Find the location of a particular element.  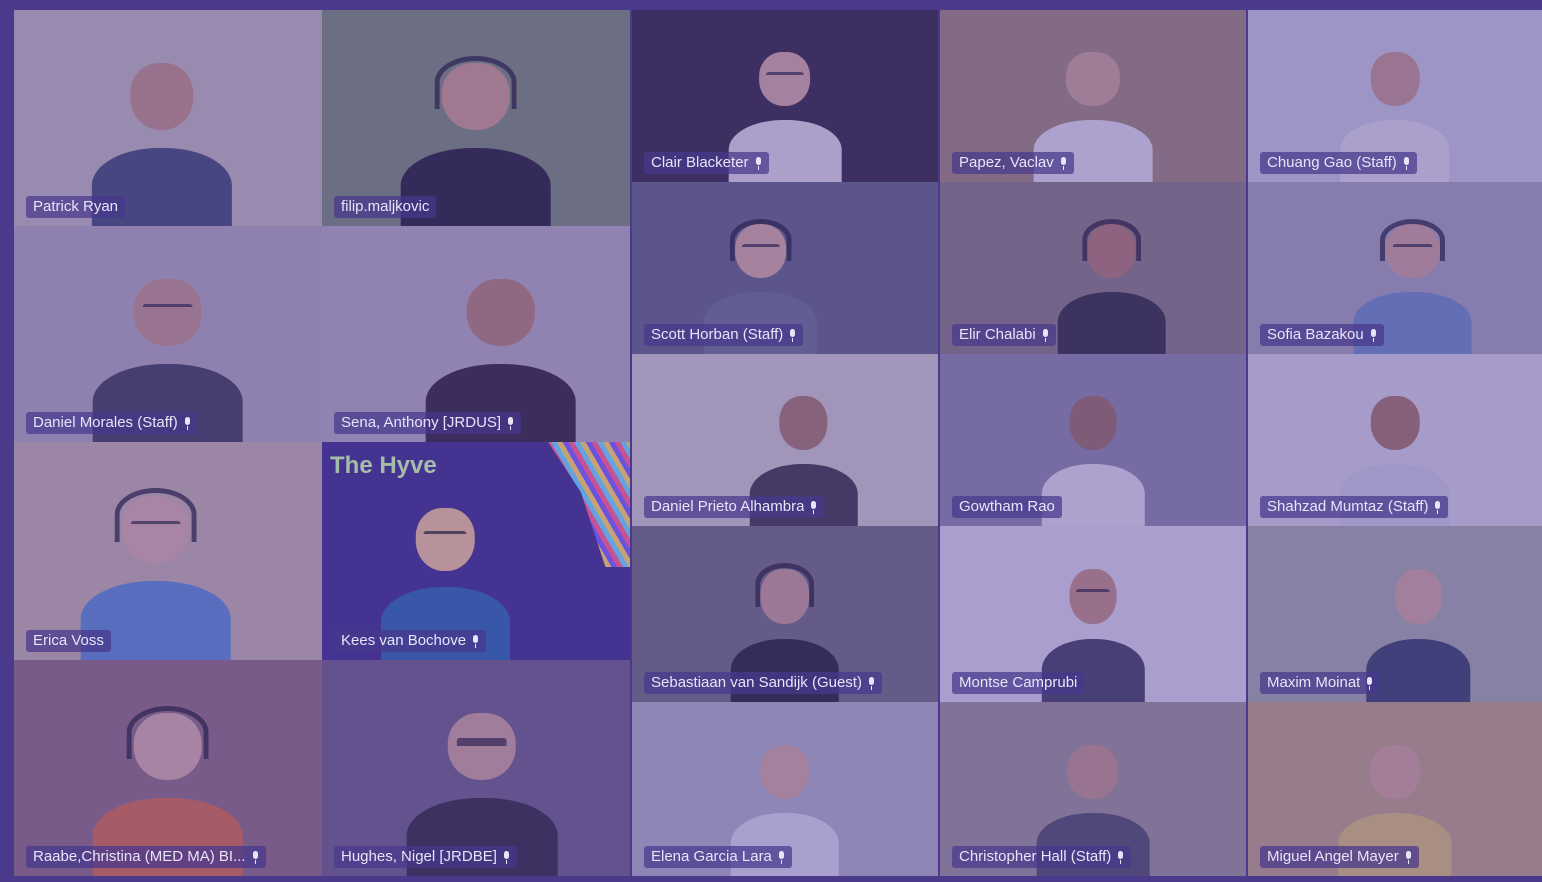

video-tile: Erica Voss is located at coordinates (168, 551).